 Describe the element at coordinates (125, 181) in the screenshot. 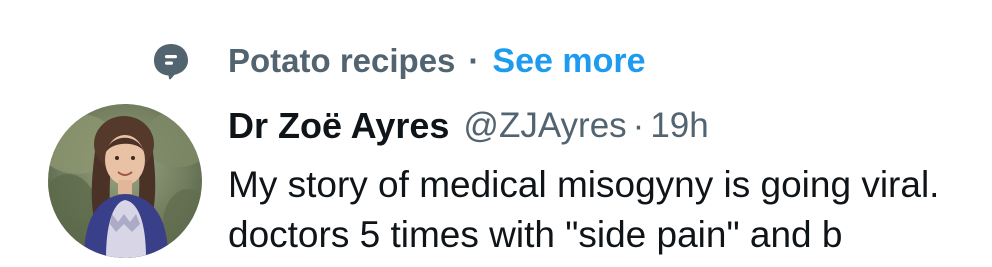

I see `avatar` at that location.